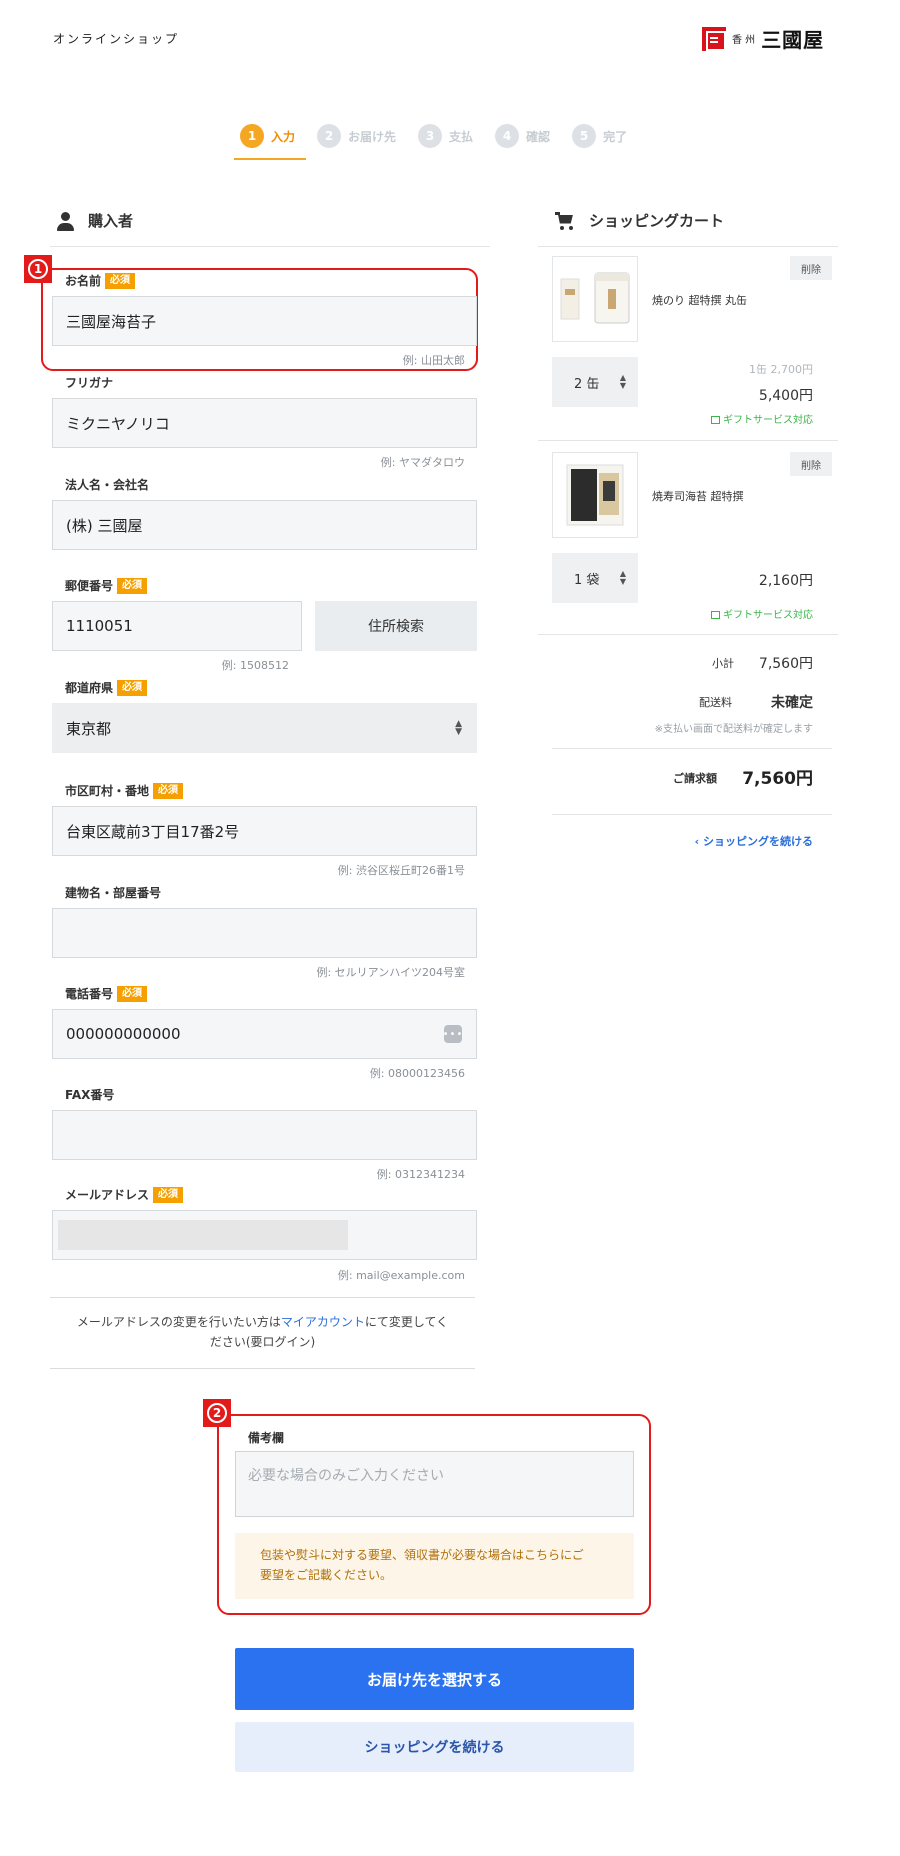  What do you see at coordinates (401, 870) in the screenshot?
I see `city-hint: 例: 渋谷区桜丘町26番1号` at bounding box center [401, 870].